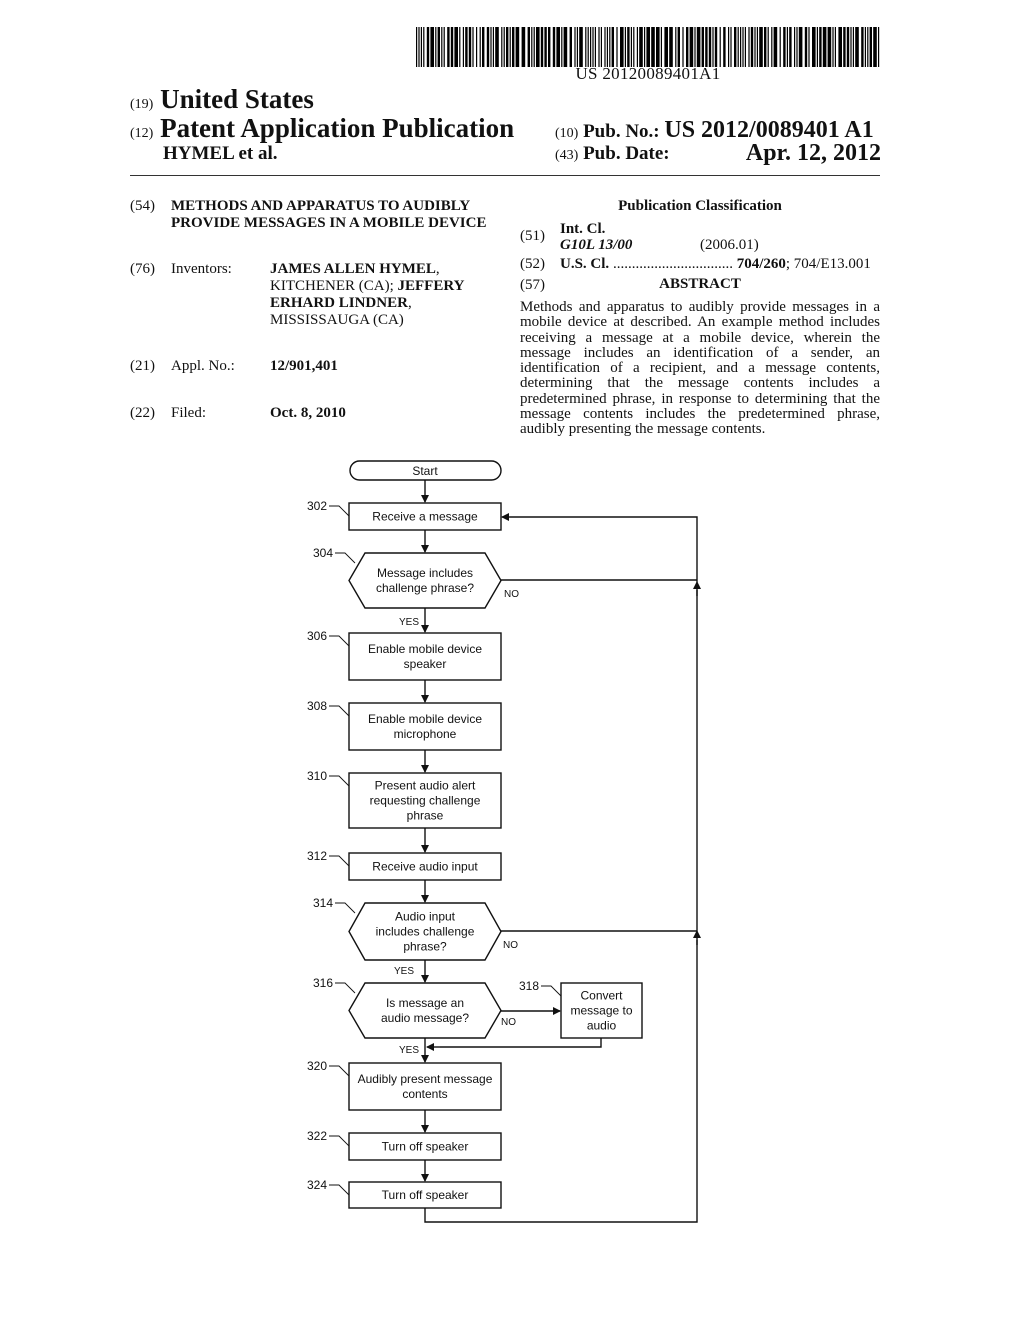 Image resolution: width=1024 pixels, height=1320 pixels. Describe the element at coordinates (317, 776) in the screenshot. I see `reference-numeral: 310` at that location.